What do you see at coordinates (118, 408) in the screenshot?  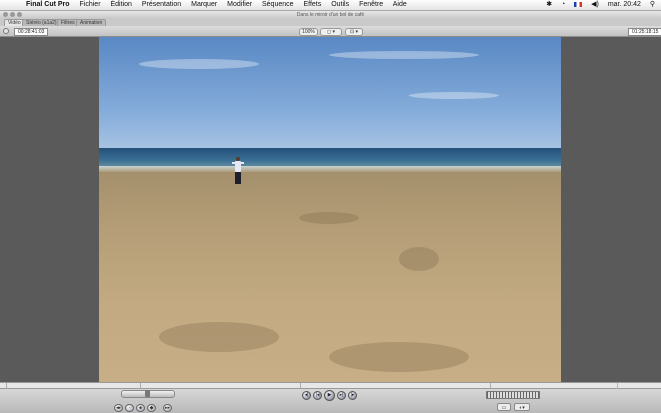 I see `match-frame-button: ◂▸` at bounding box center [118, 408].